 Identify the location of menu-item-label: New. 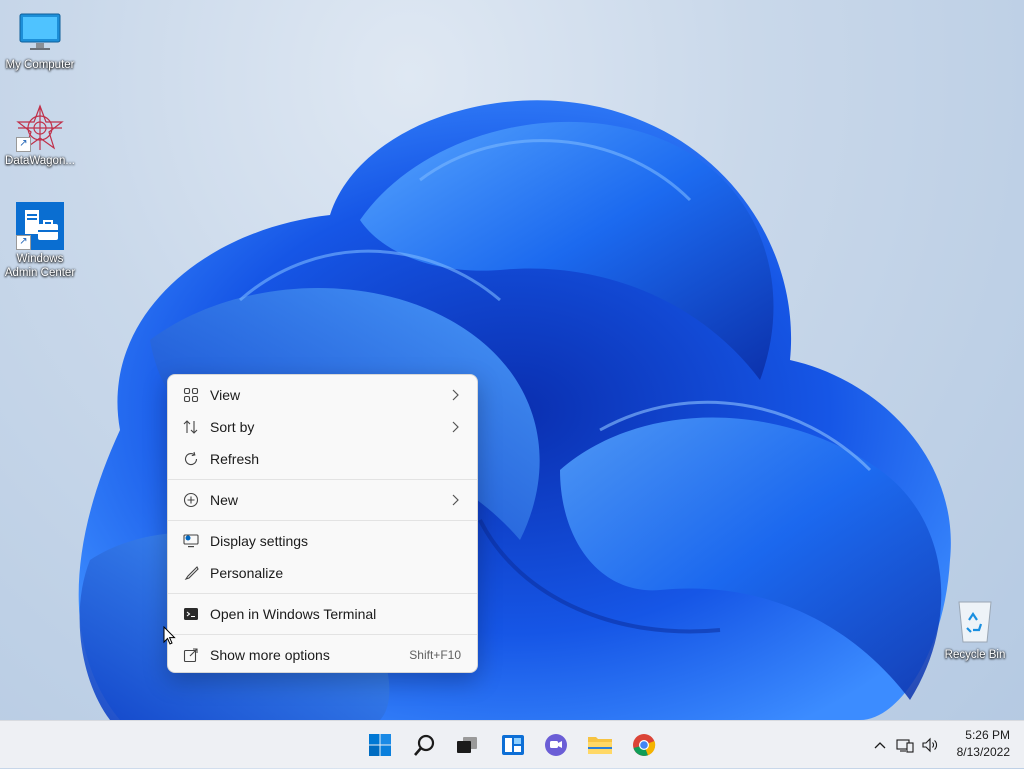
(224, 500).